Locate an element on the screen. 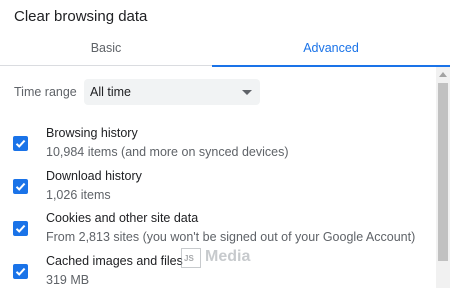 The image size is (450, 288). tab-bar: Basic Advanced is located at coordinates (225, 51).